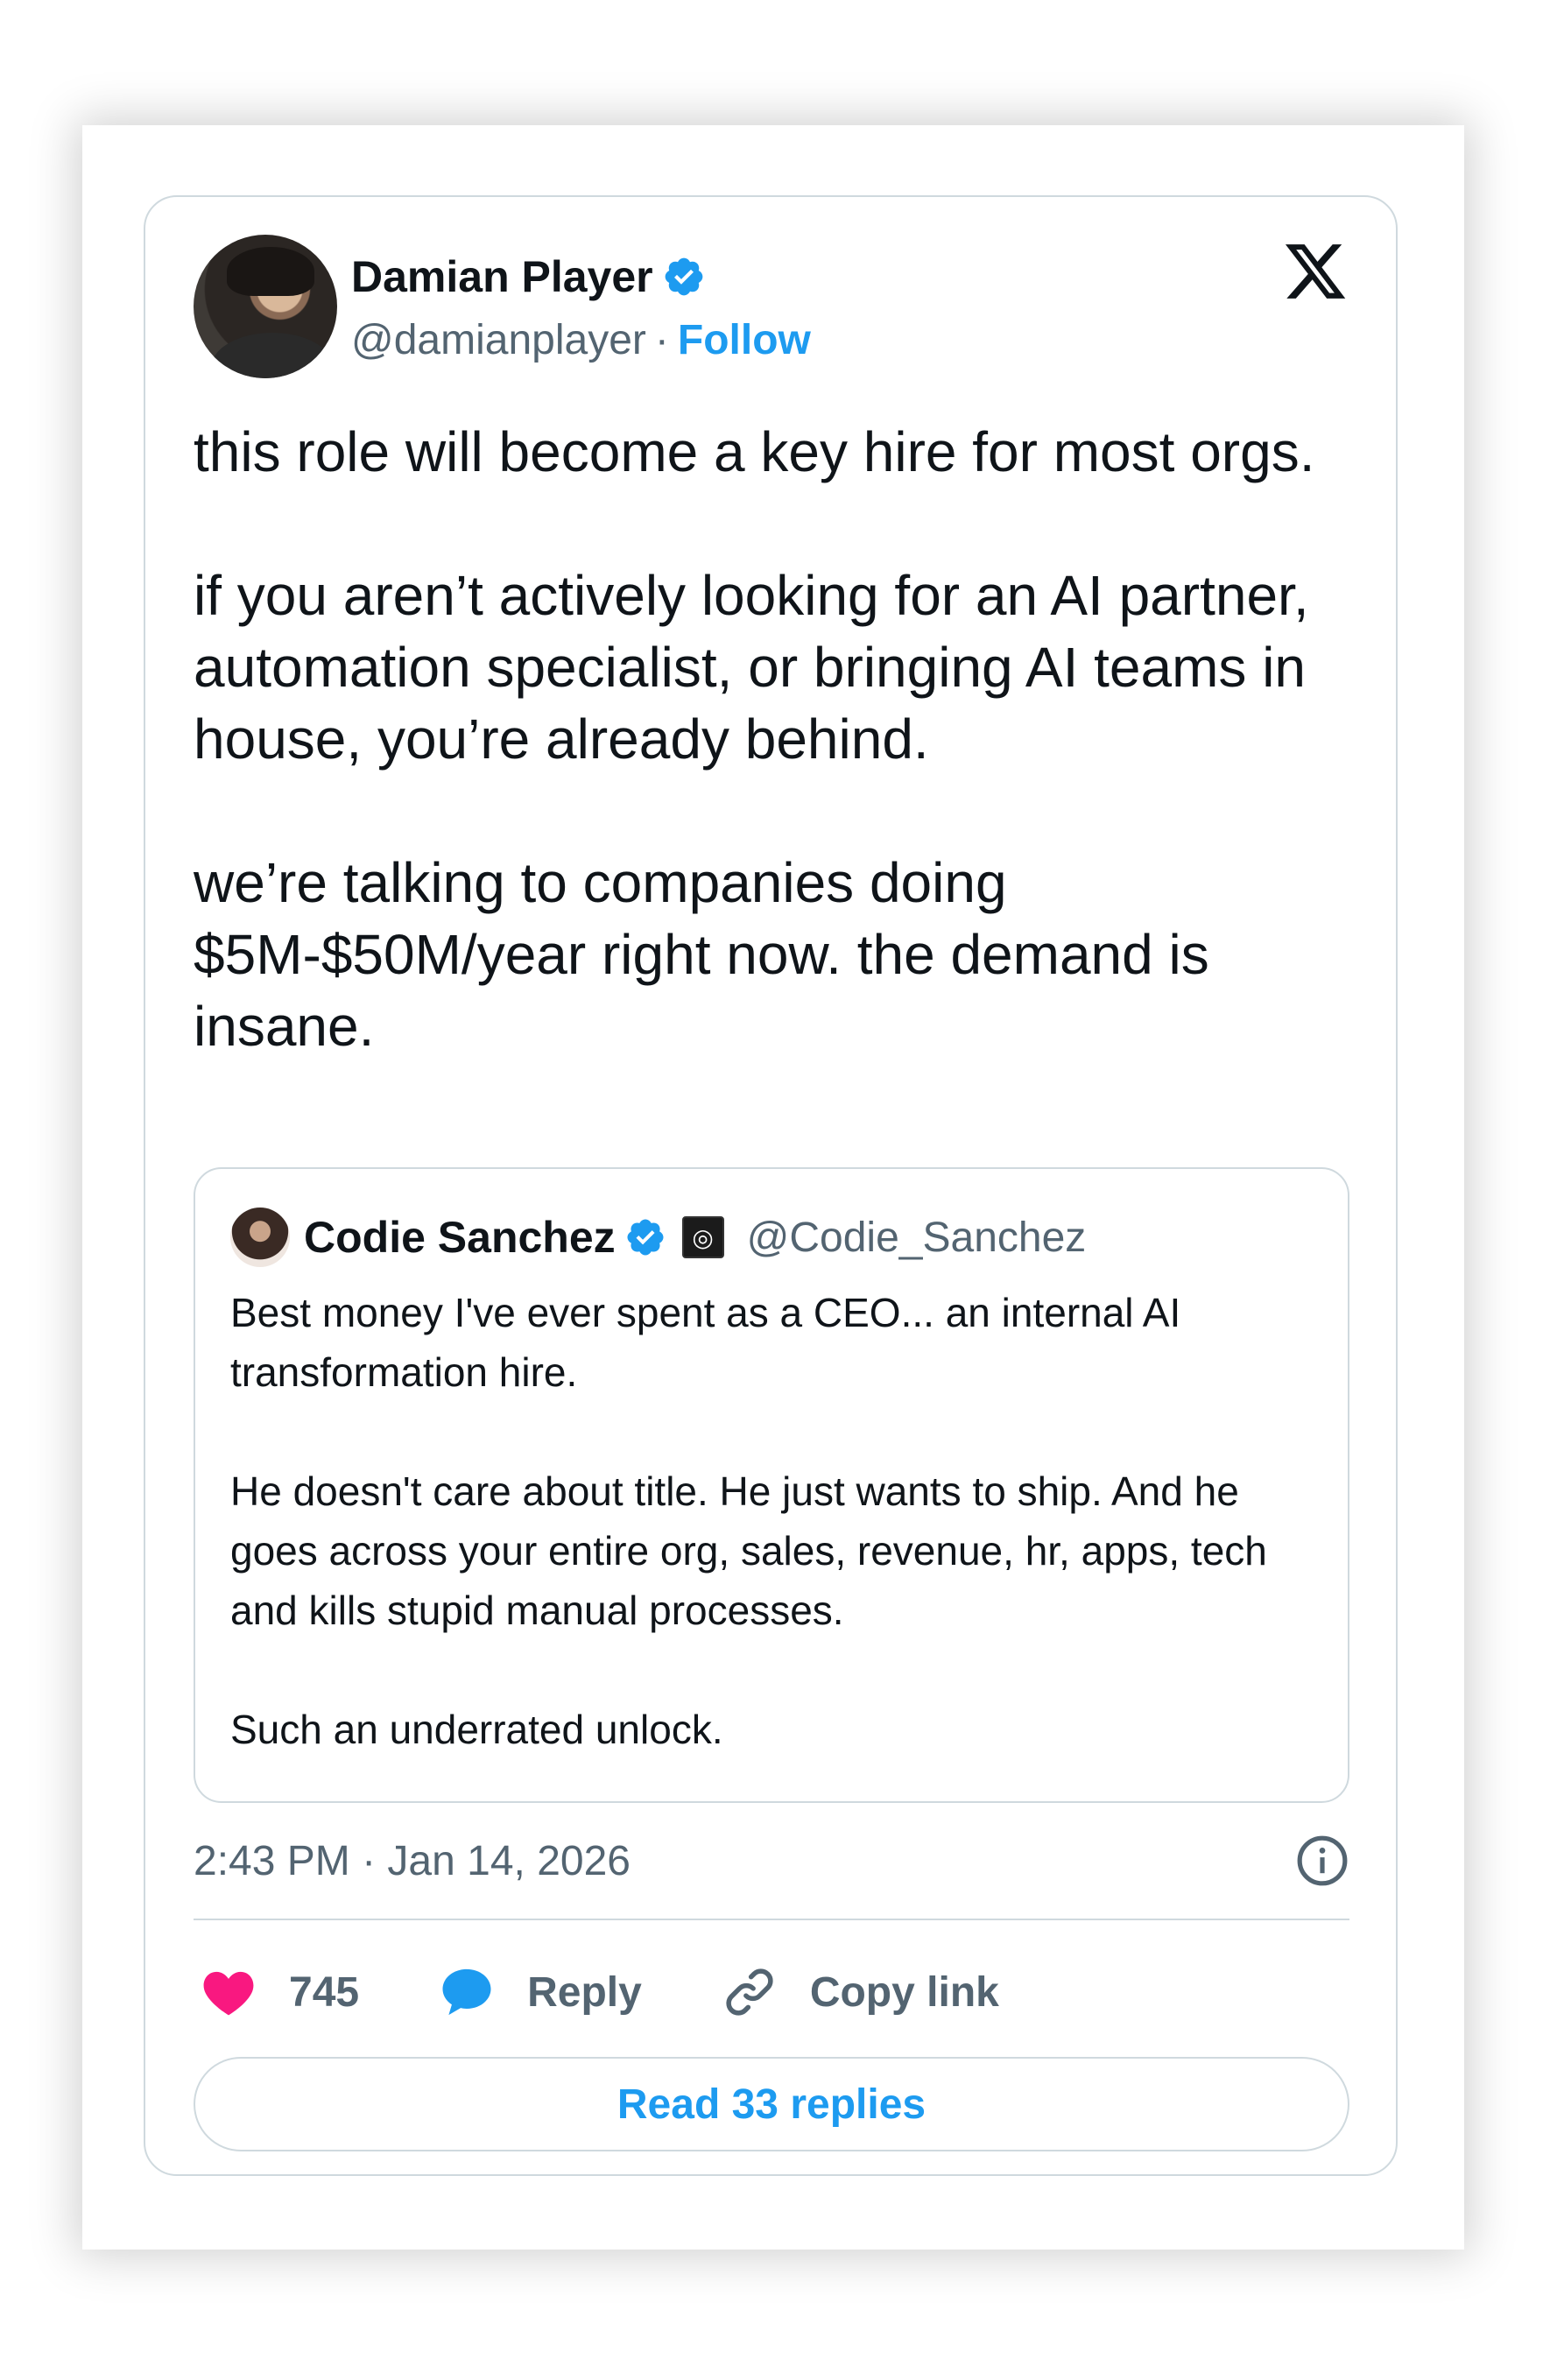 This screenshot has width=1550, height=2380. What do you see at coordinates (324, 1992) in the screenshot?
I see `like-count: 745` at bounding box center [324, 1992].